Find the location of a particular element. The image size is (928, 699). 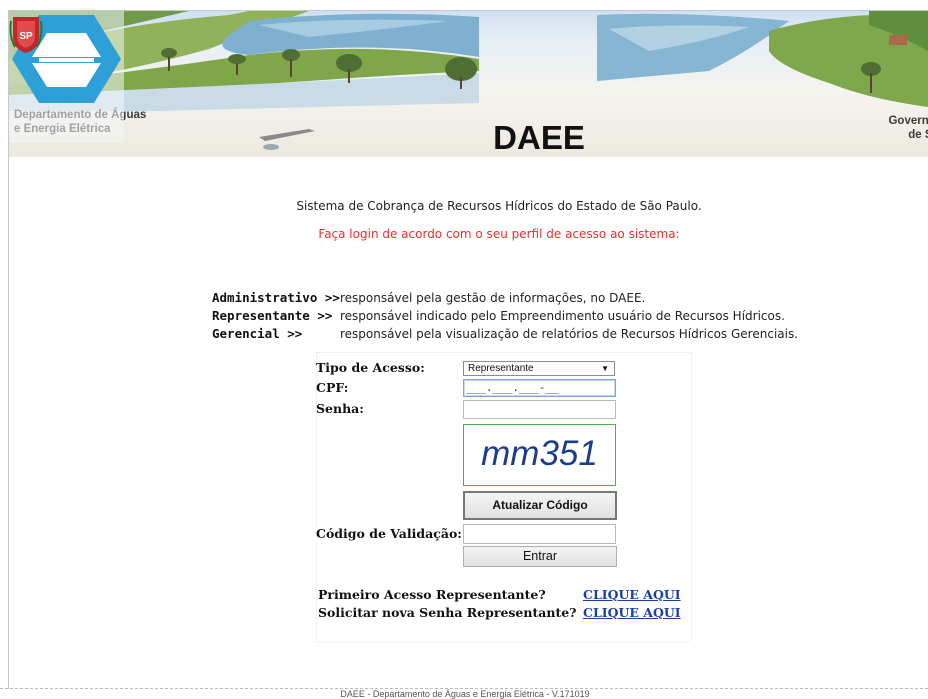

svg-text: SP is located at coordinates (26, 36).